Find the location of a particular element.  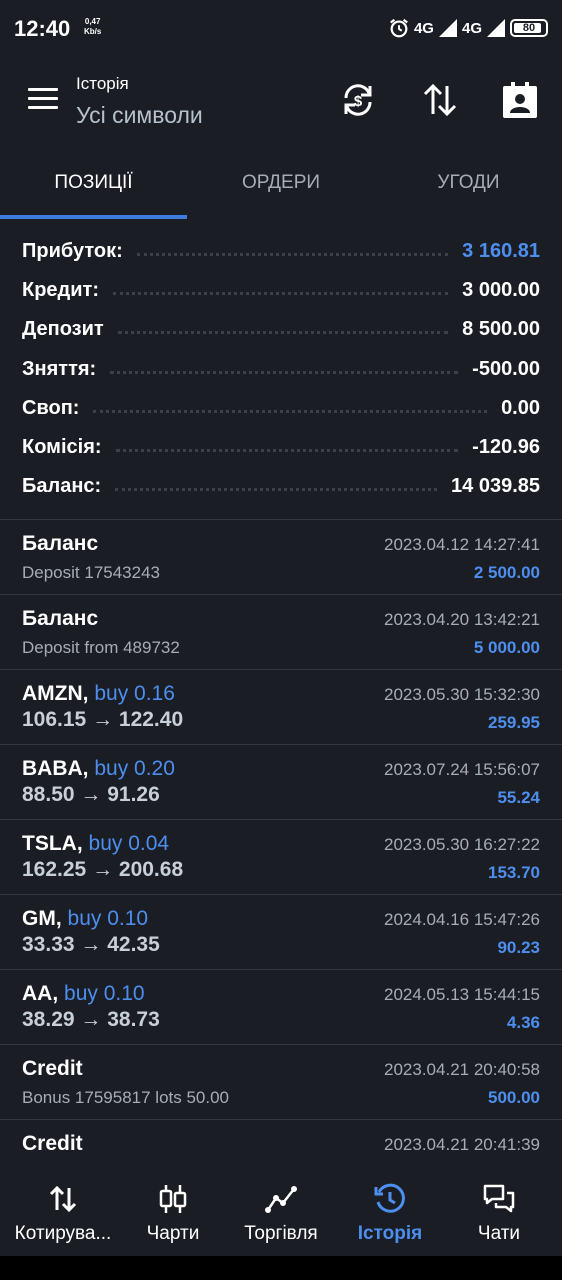

nav-label: Історія is located at coordinates (390, 1233).